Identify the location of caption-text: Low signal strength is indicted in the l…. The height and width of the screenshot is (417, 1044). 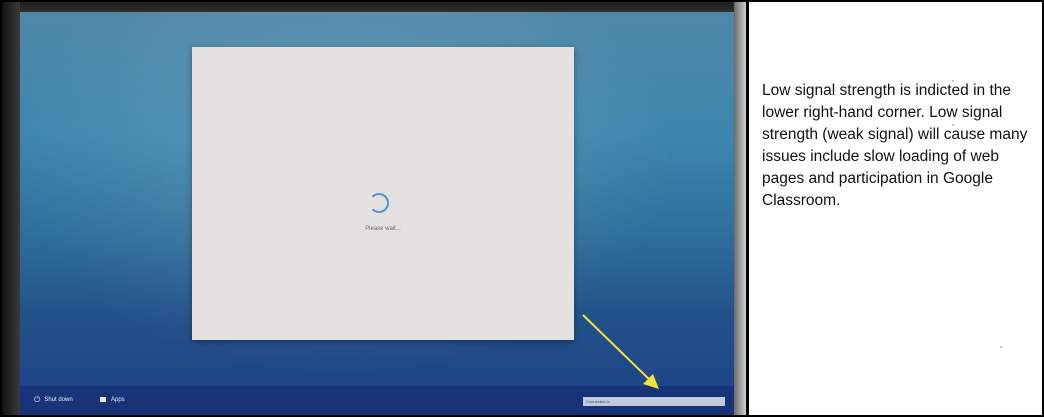
(895, 145).